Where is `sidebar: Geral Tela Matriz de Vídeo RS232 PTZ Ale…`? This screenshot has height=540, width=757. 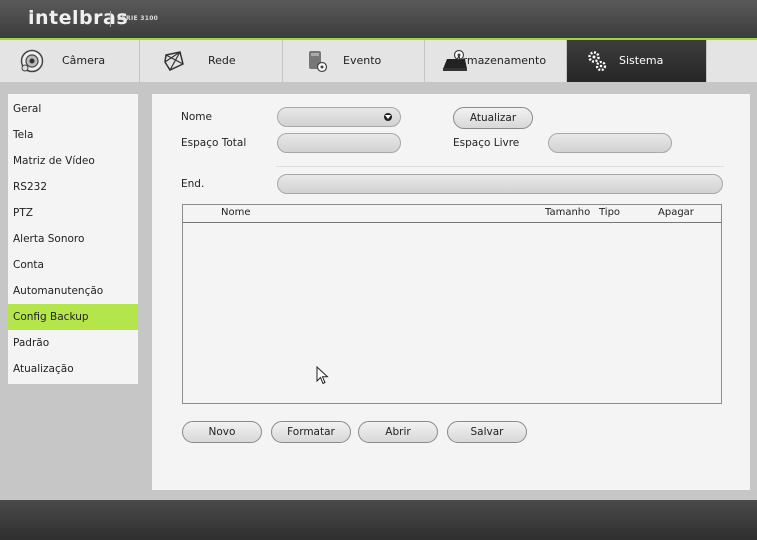
sidebar: Geral Tela Matriz de Vídeo RS232 PTZ Ale… is located at coordinates (73, 239).